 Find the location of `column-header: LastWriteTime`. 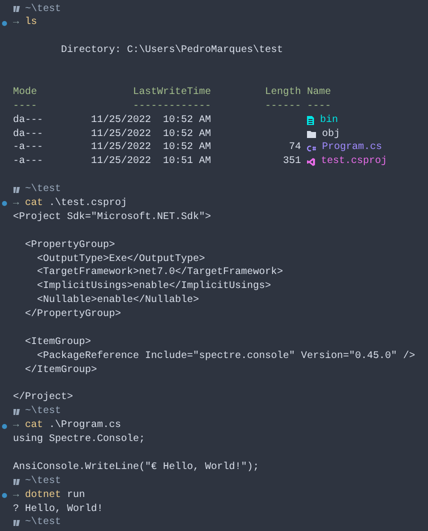

column-header: LastWriteTime is located at coordinates (172, 92).